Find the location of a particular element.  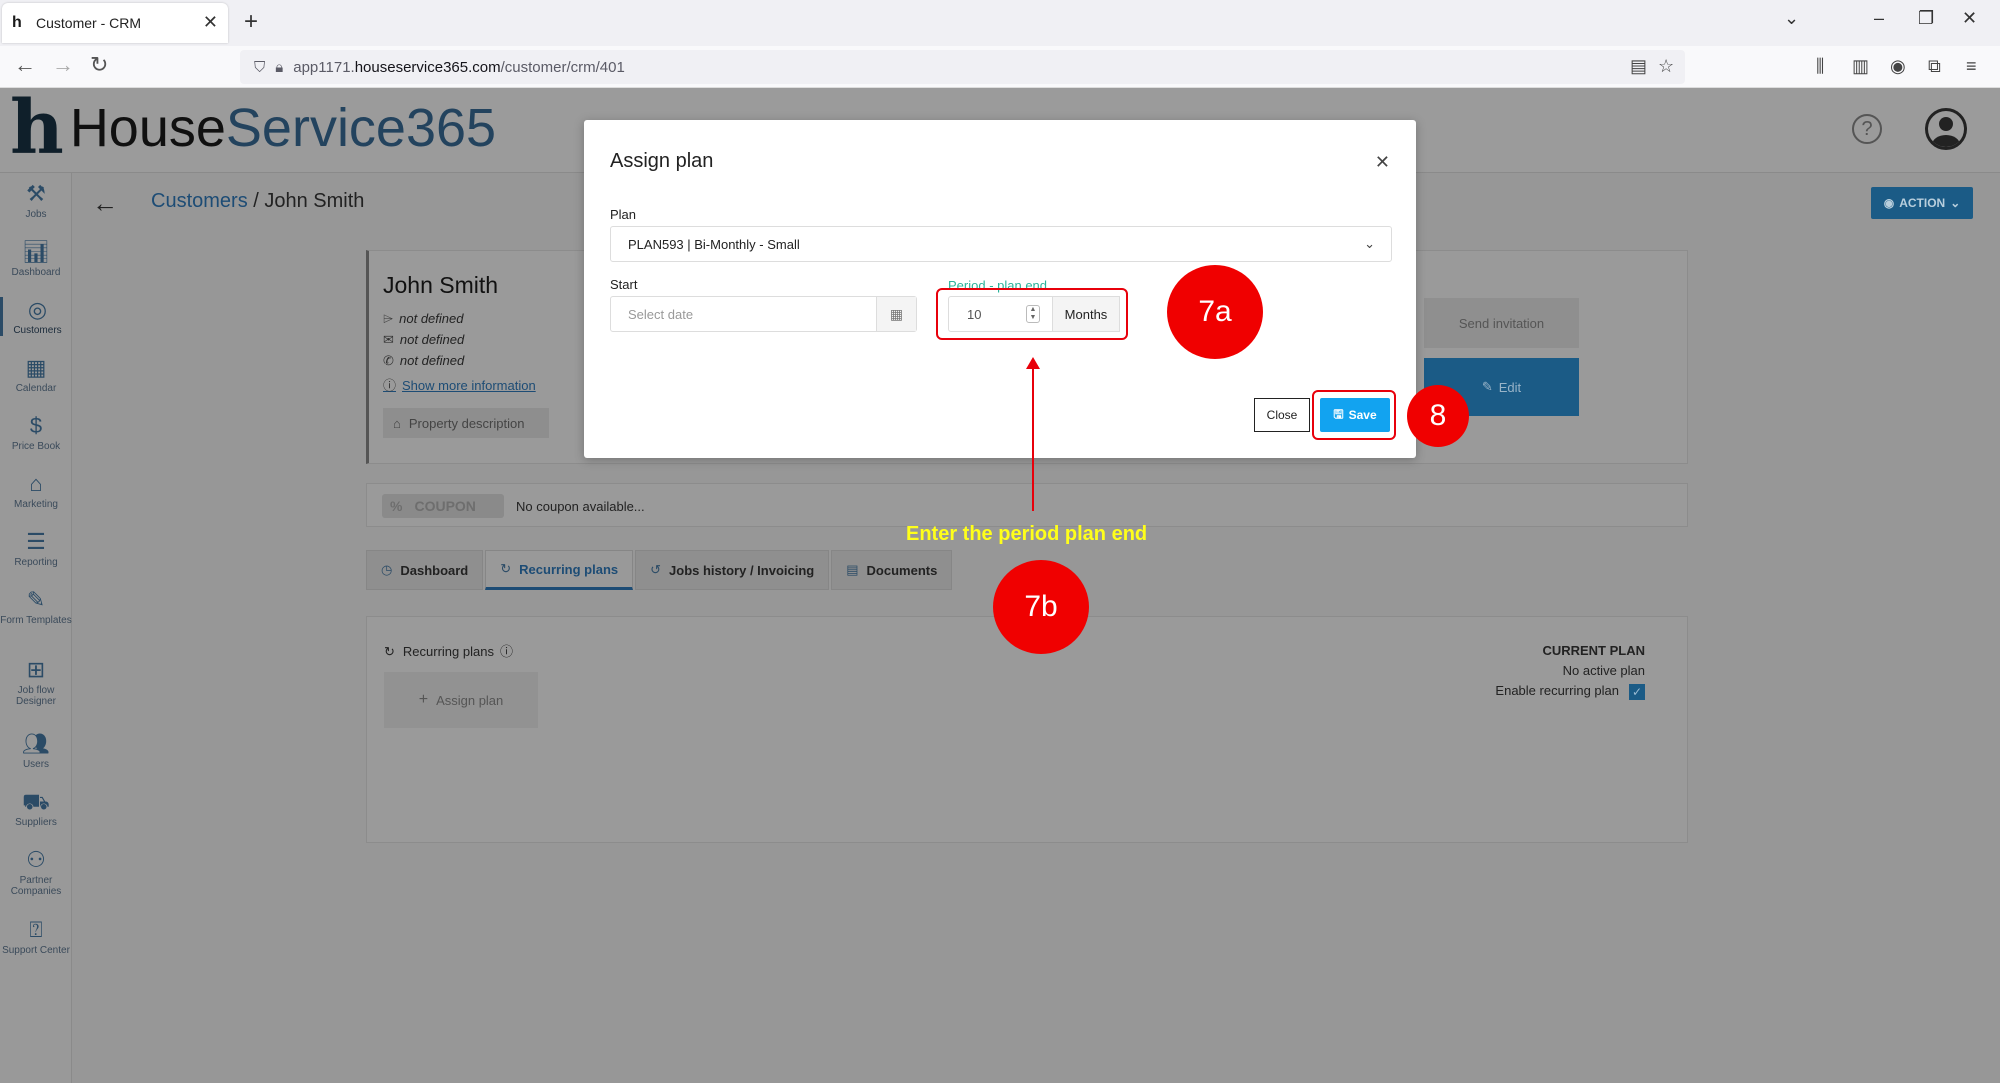

highlight-save is located at coordinates (1354, 415).